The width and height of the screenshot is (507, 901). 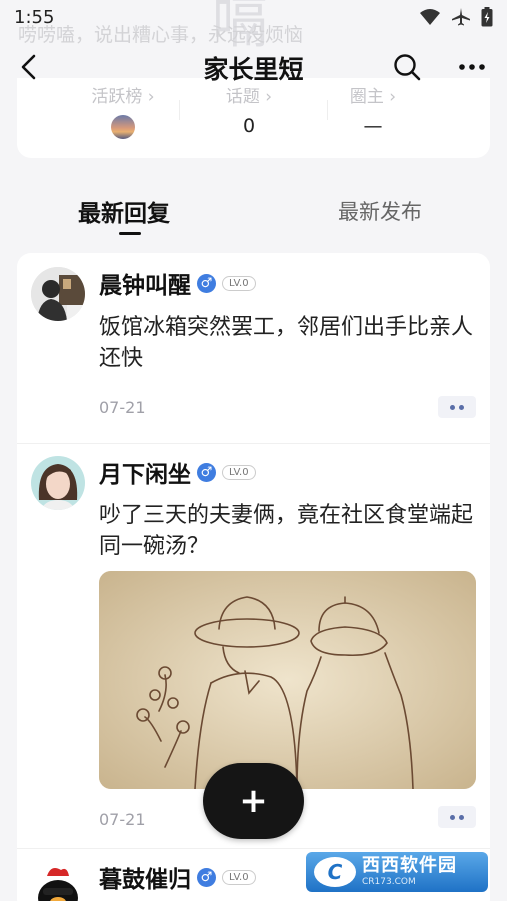 What do you see at coordinates (130, 233) in the screenshot?
I see `tab-active-indicator` at bounding box center [130, 233].